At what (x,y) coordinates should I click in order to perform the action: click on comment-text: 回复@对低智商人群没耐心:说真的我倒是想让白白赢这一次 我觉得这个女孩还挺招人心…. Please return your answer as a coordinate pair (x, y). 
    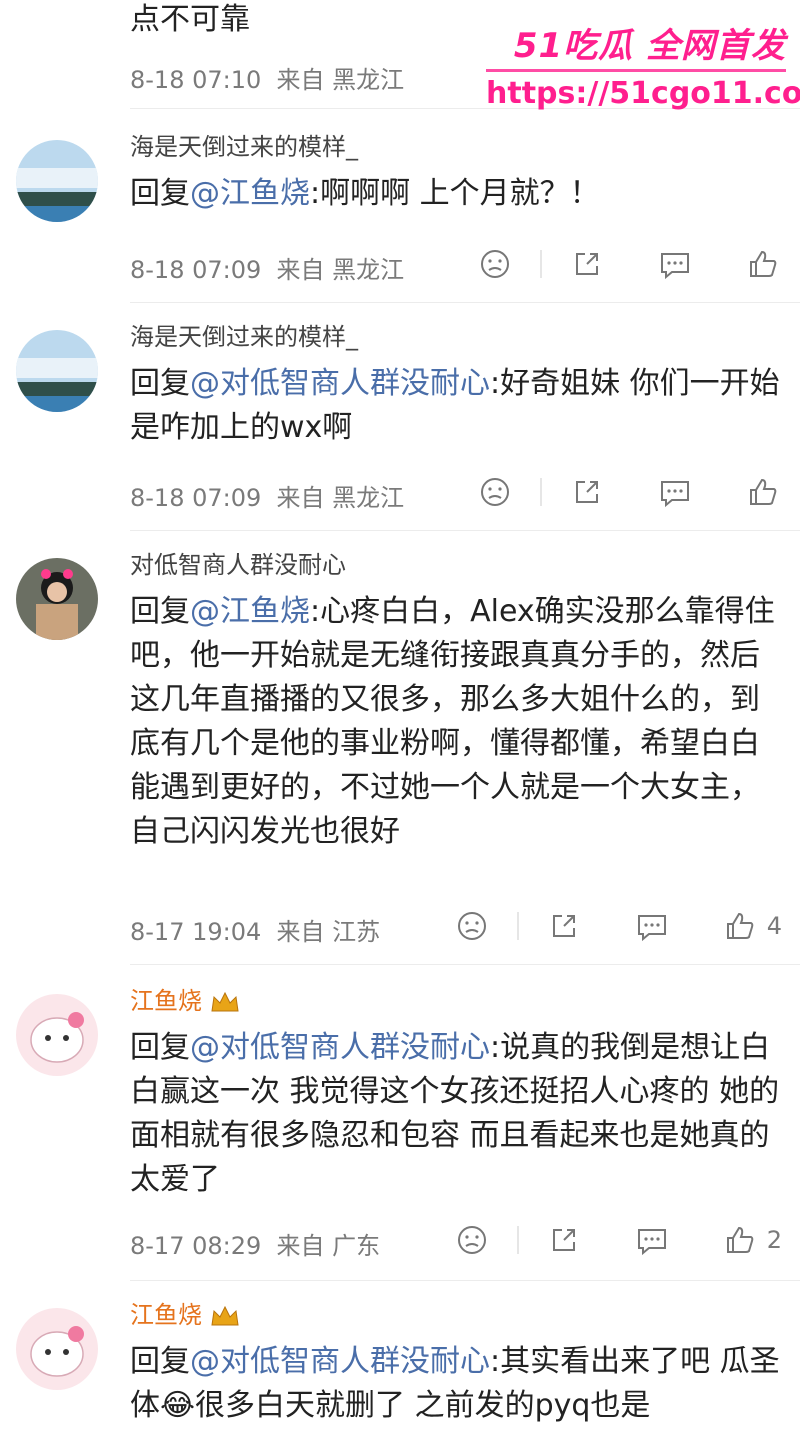
    Looking at the image, I should click on (455, 1113).